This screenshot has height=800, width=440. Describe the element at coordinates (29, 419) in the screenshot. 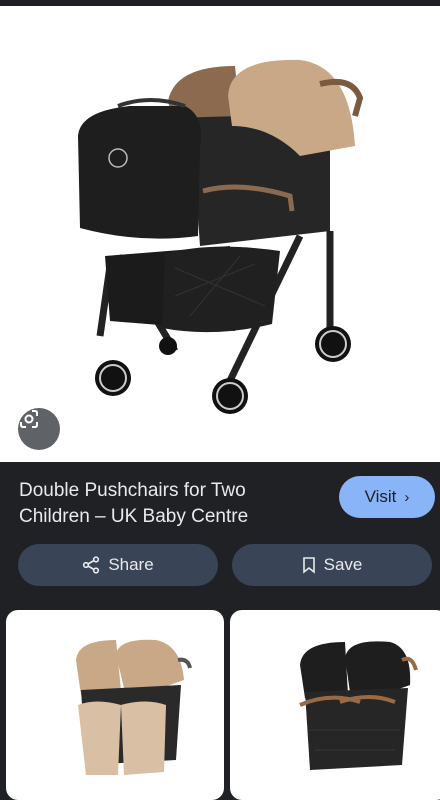

I see `google-lens-icon` at that location.